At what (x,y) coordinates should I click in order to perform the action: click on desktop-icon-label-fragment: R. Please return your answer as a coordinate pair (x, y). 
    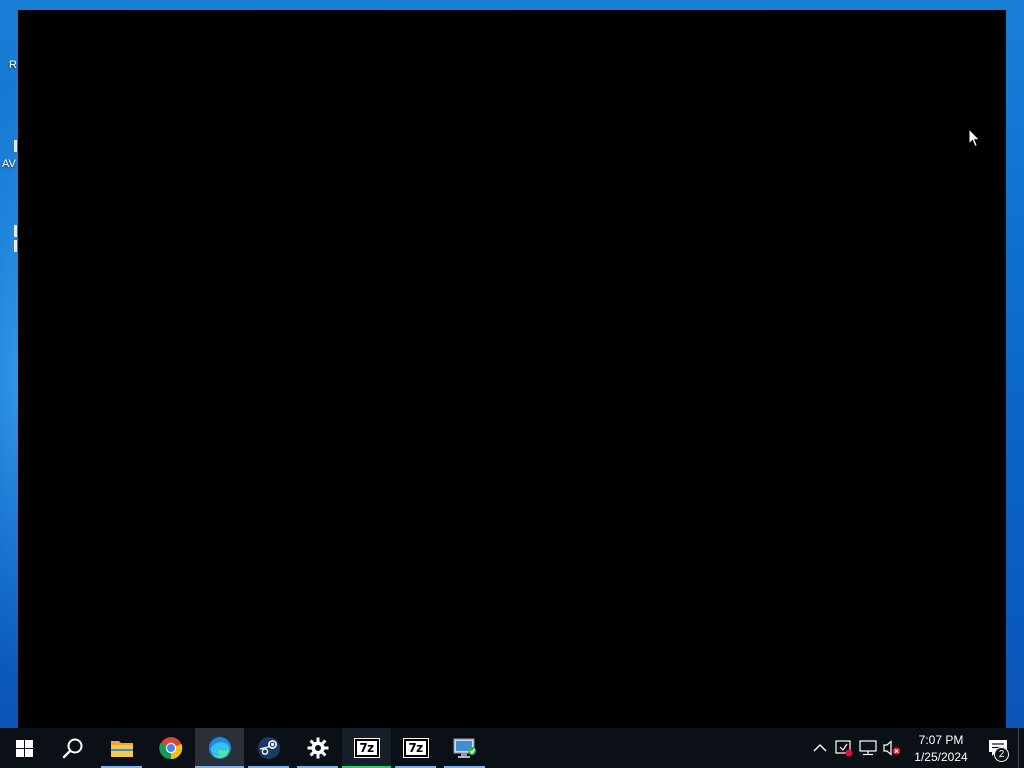
    Looking at the image, I should click on (13, 65).